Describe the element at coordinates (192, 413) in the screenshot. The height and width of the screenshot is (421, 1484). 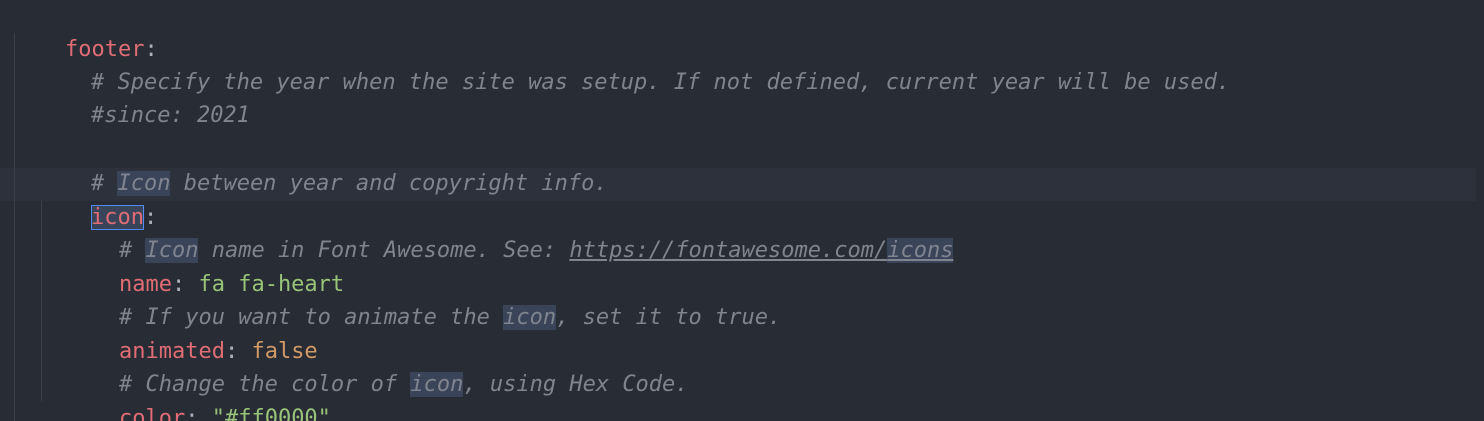
I see `colon: :` at that location.